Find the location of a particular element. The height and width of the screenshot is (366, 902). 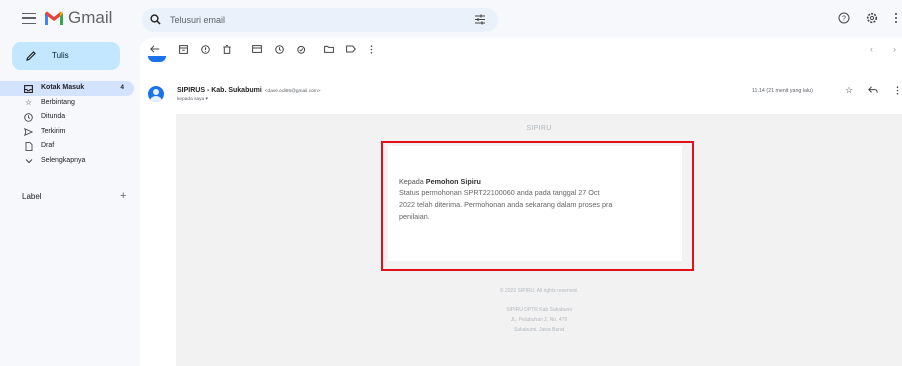

sidebar-item-drafts: Draf is located at coordinates (68, 146).